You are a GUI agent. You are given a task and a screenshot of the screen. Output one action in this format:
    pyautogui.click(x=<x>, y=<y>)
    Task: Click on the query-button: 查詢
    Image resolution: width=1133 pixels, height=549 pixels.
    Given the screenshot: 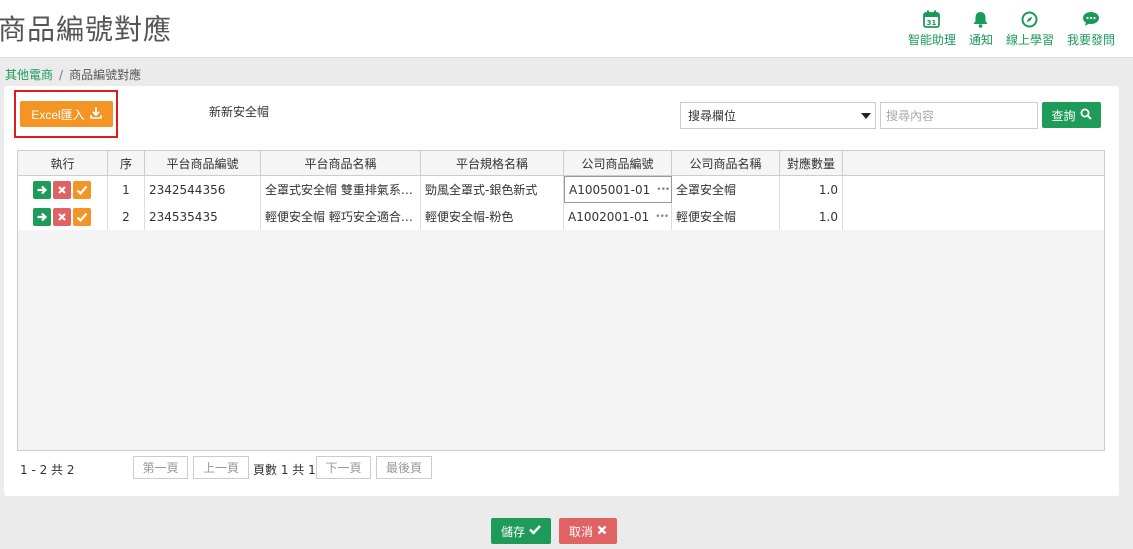 What is the action you would take?
    pyautogui.click(x=1071, y=115)
    